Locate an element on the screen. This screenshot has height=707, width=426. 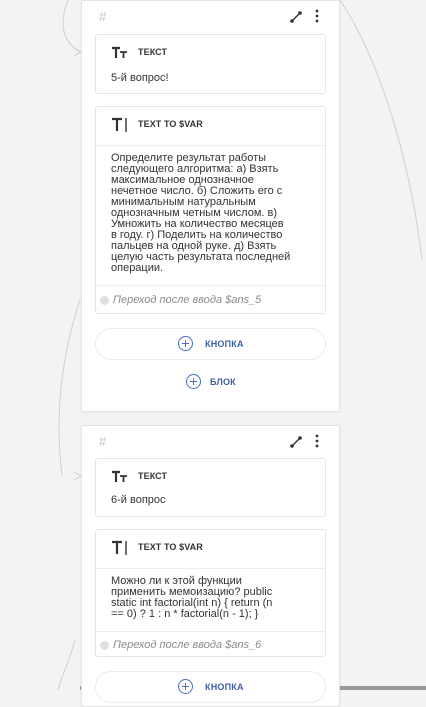
text-card: ТЕКСТ 6-й вопрос is located at coordinates (210, 487).